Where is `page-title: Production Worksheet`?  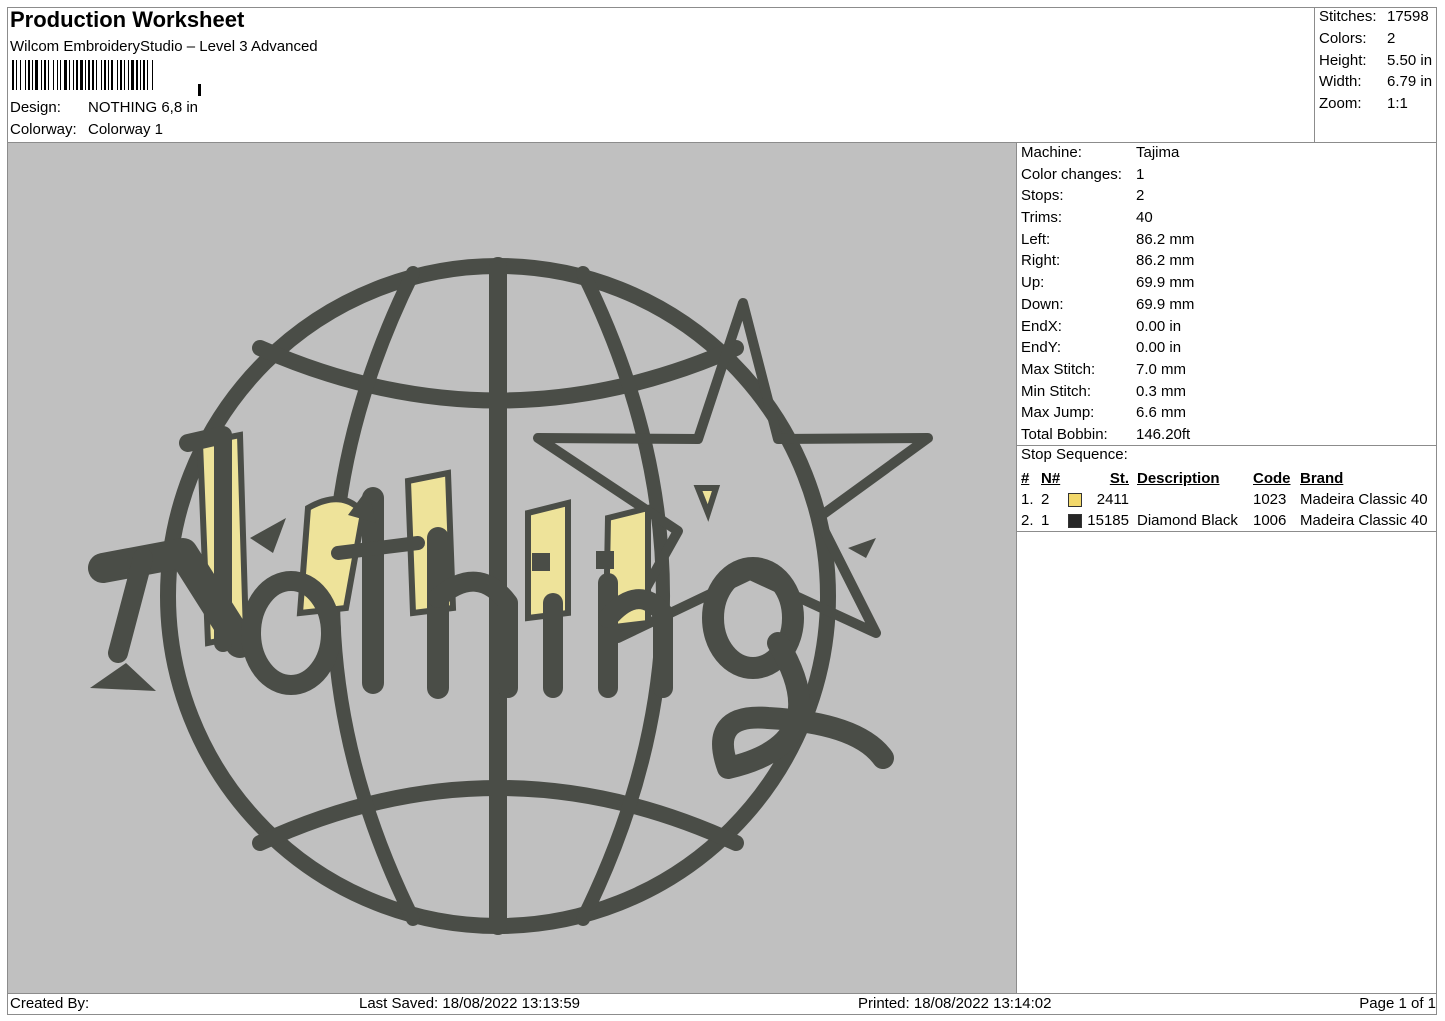
page-title: Production Worksheet is located at coordinates (127, 19).